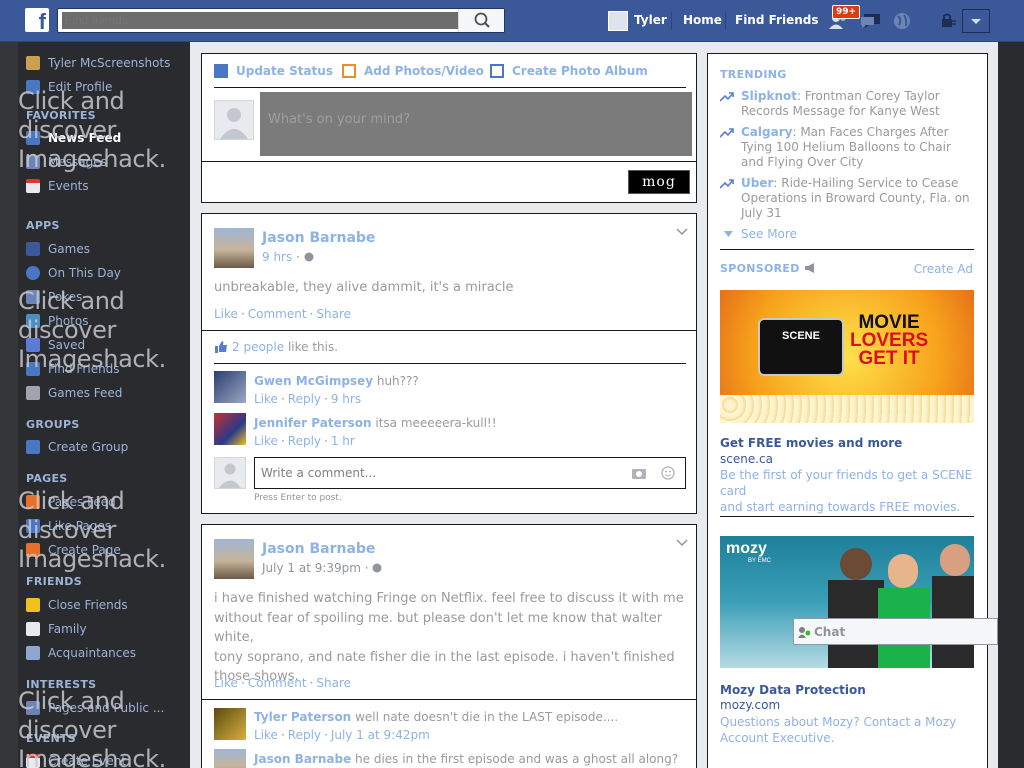 The image size is (1024, 768). I want to click on ad-title: Mozy Data Protection, so click(793, 690).